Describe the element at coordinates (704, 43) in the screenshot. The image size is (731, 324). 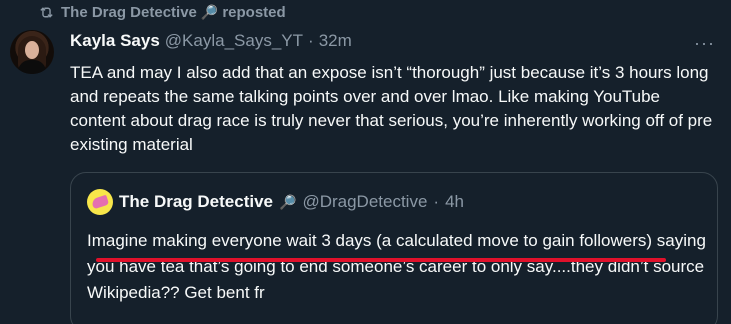
I see `more-options-icon: ···` at that location.